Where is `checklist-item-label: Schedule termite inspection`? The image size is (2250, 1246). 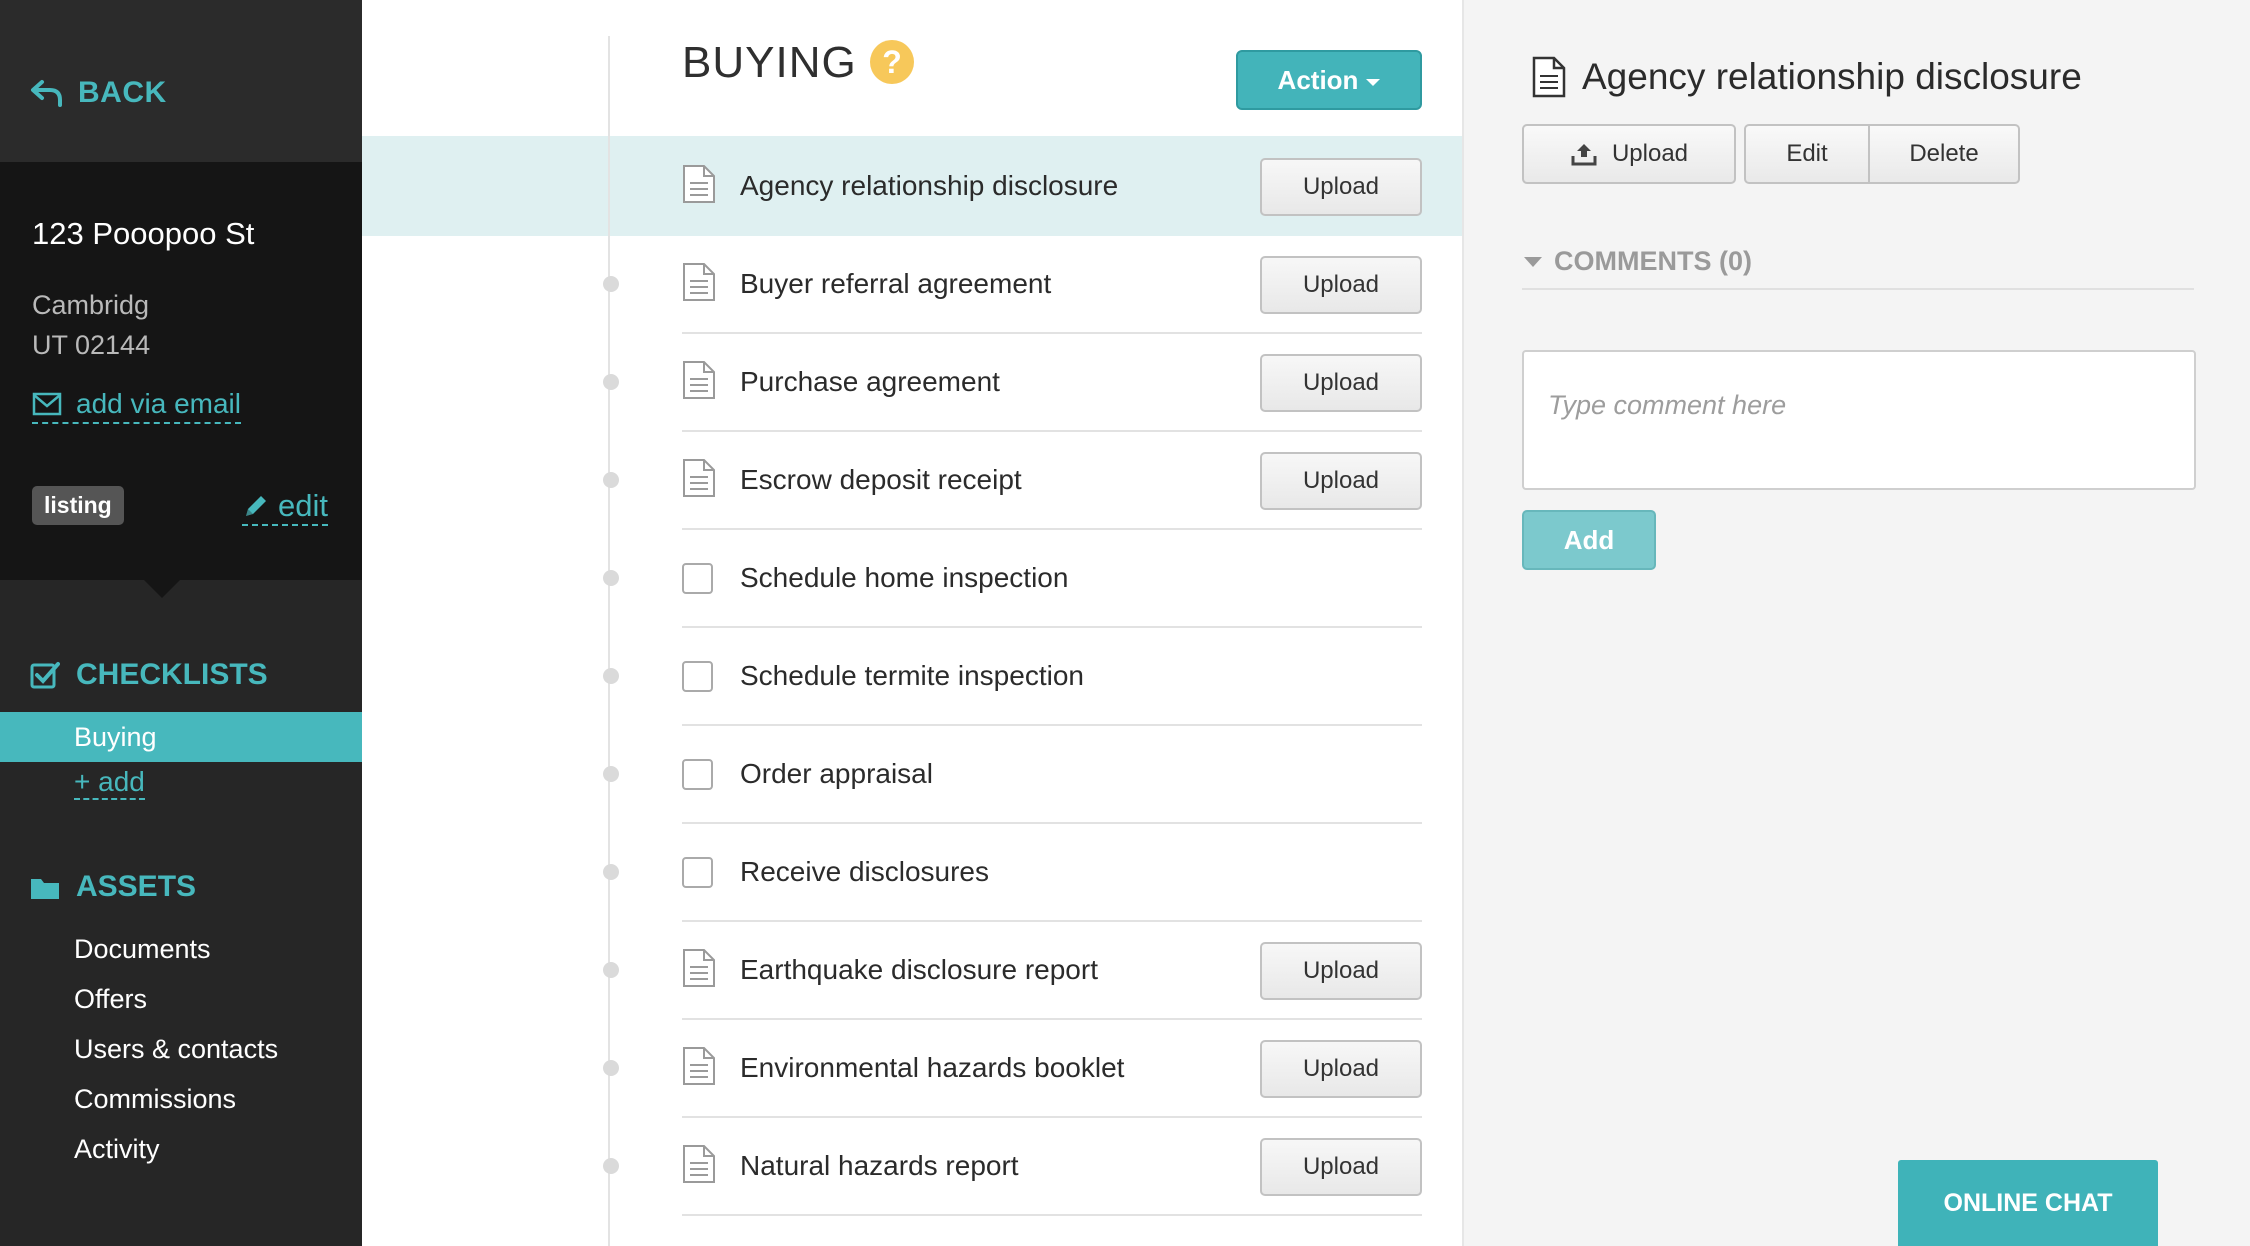 checklist-item-label: Schedule termite inspection is located at coordinates (912, 675).